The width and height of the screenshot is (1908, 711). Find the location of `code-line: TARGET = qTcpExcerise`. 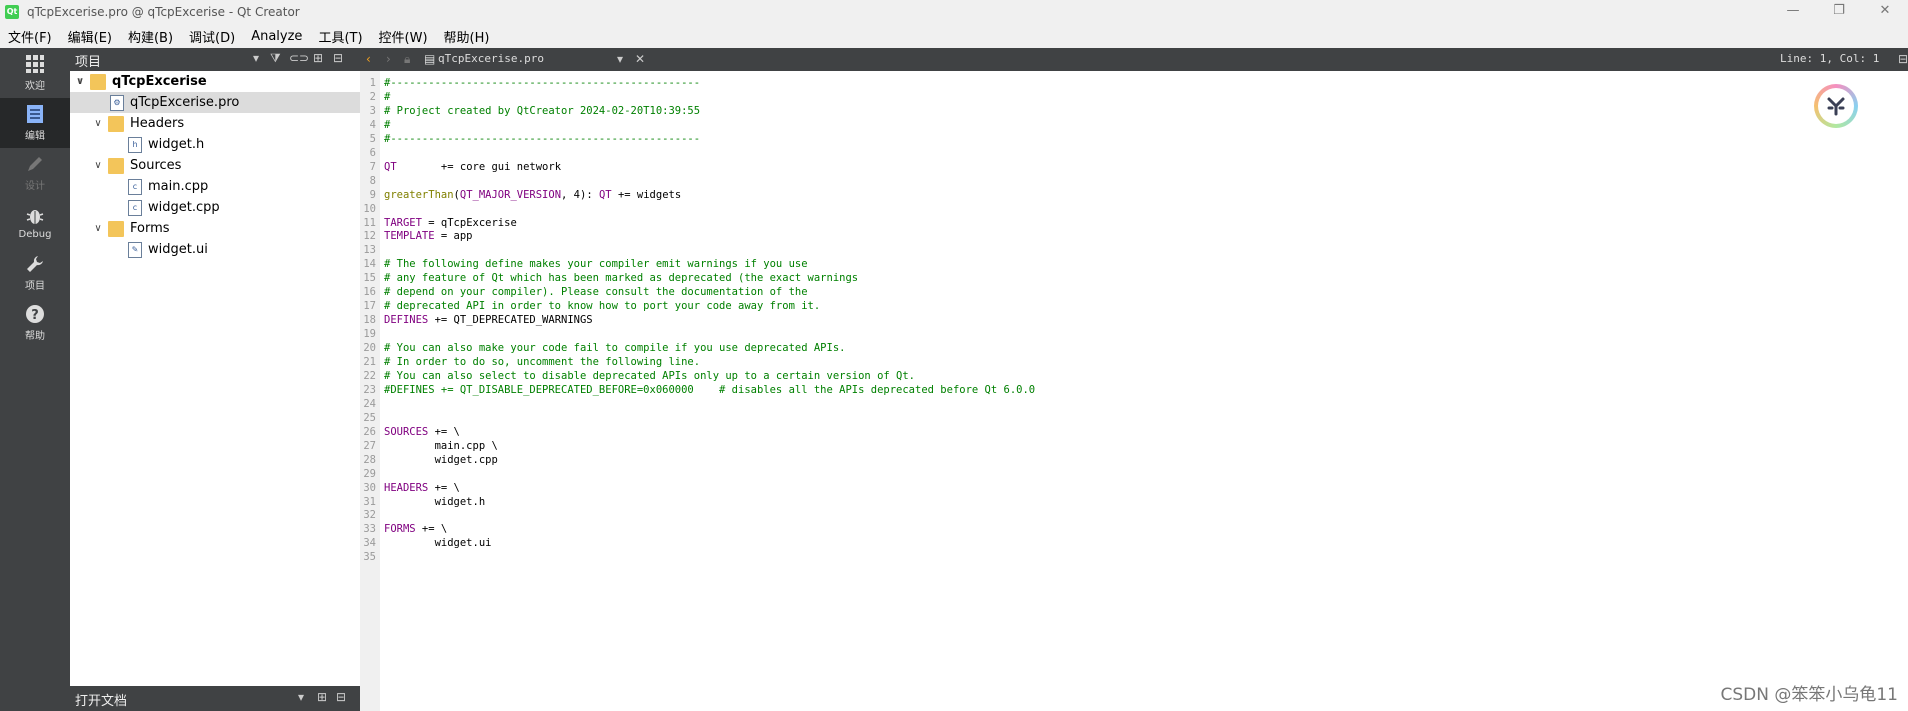

code-line: TARGET = qTcpExcerise is located at coordinates (450, 223).